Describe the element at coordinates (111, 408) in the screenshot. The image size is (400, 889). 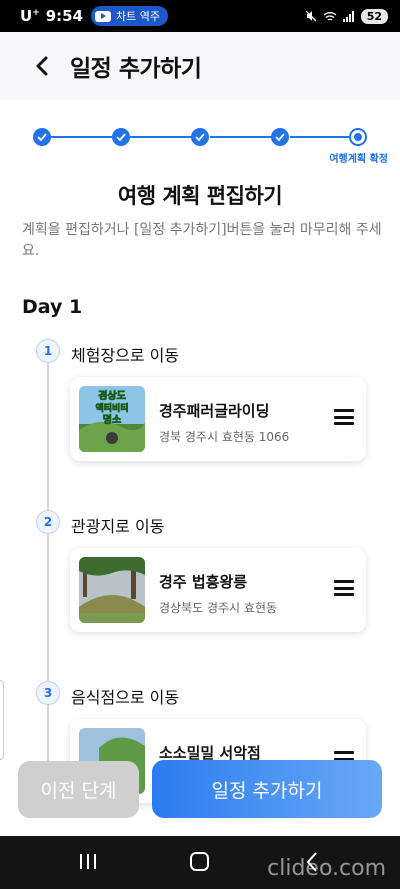
I see `thumb-text-line-2: 액티비티` at that location.